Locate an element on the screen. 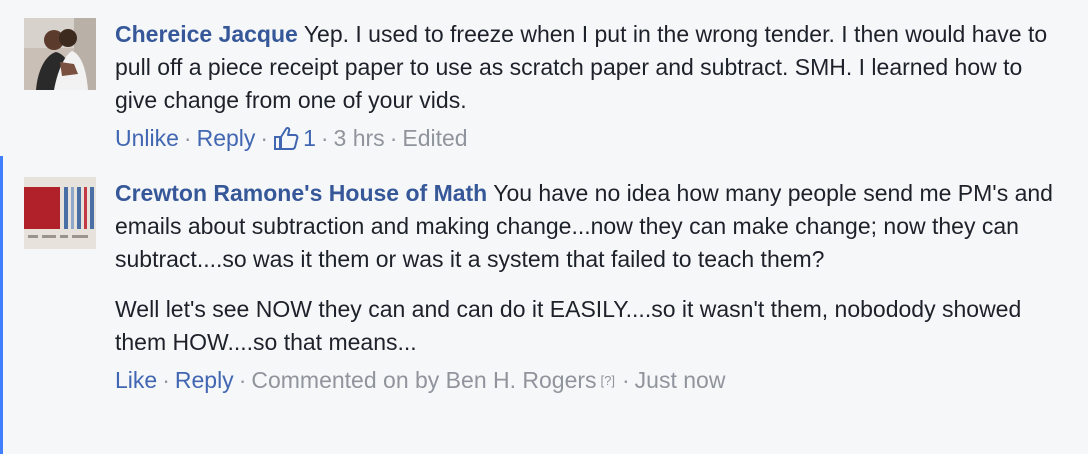 Image resolution: width=1088 pixels, height=454 pixels. profile-photo-icon is located at coordinates (60, 54).